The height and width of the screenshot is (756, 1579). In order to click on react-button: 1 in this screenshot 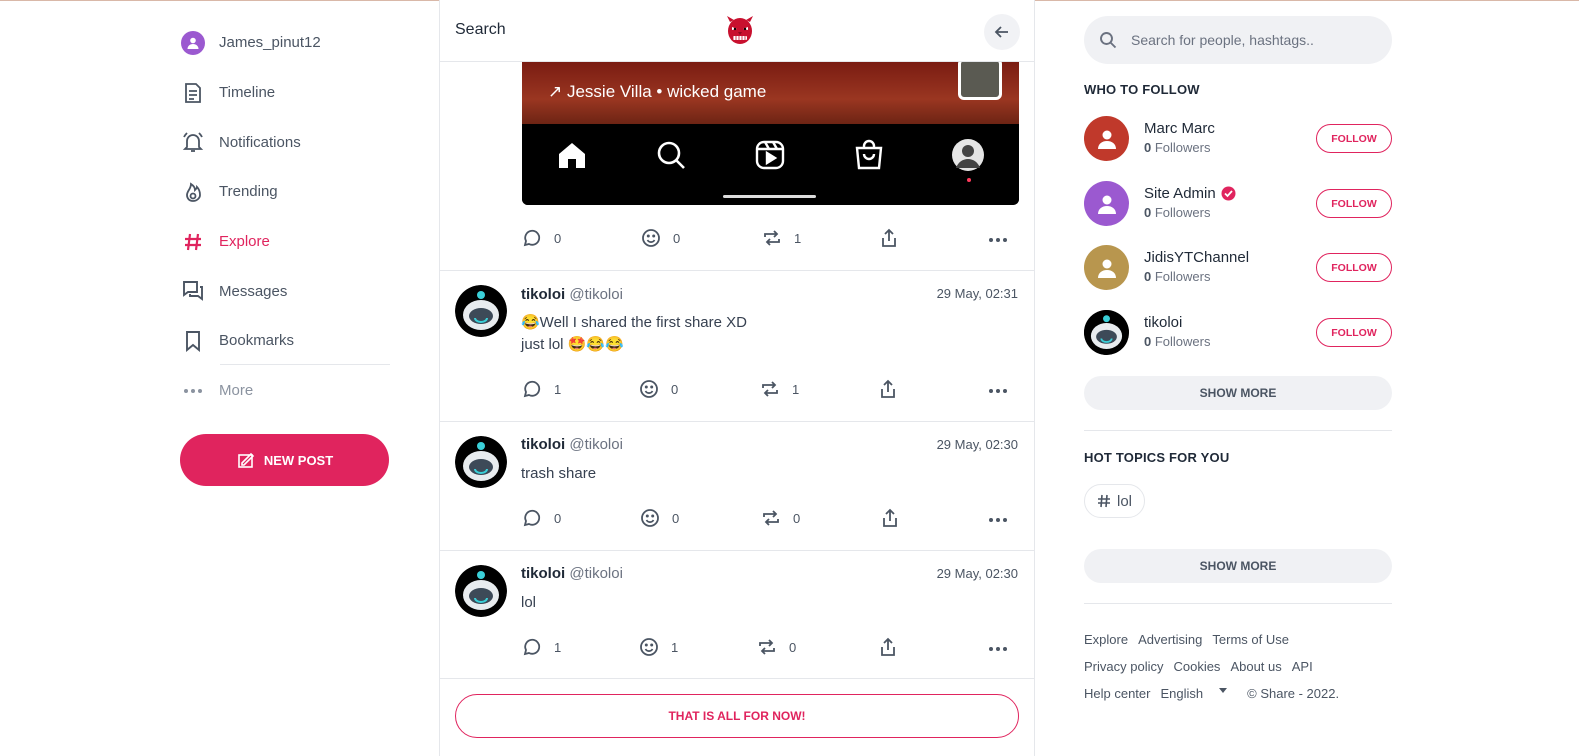, I will do `click(658, 647)`.